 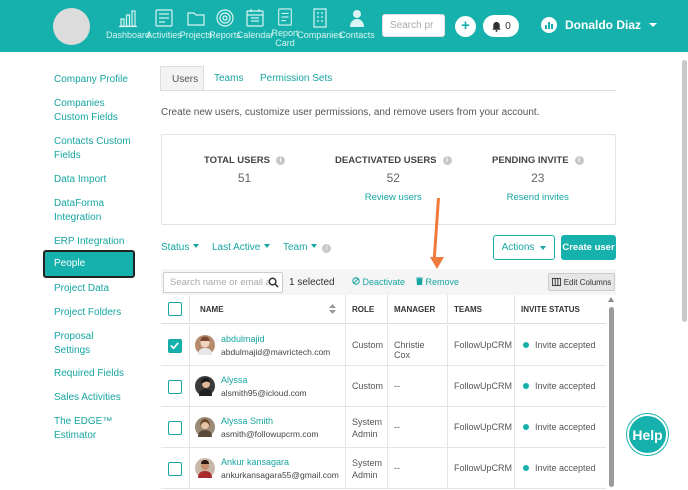 What do you see at coordinates (175, 247) in the screenshot?
I see `filter-status-label: Status` at bounding box center [175, 247].